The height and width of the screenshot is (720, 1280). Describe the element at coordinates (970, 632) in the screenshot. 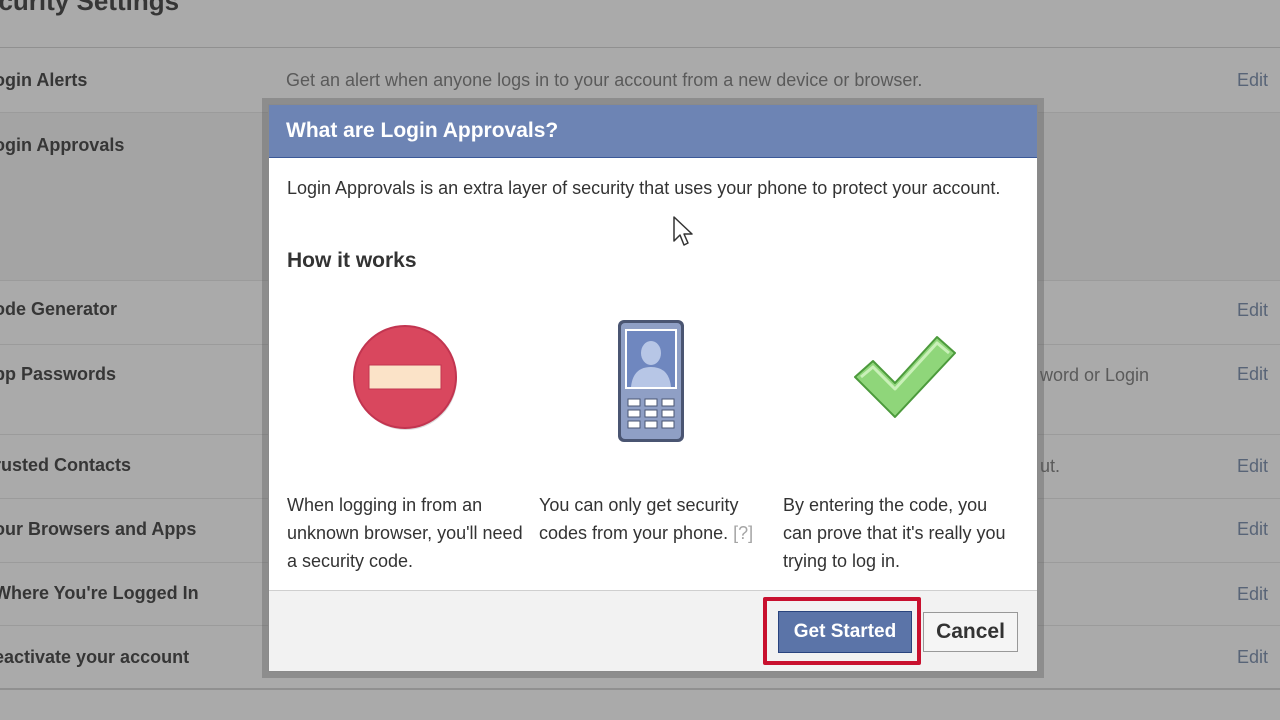

I see `cancel-button: Cancel` at that location.